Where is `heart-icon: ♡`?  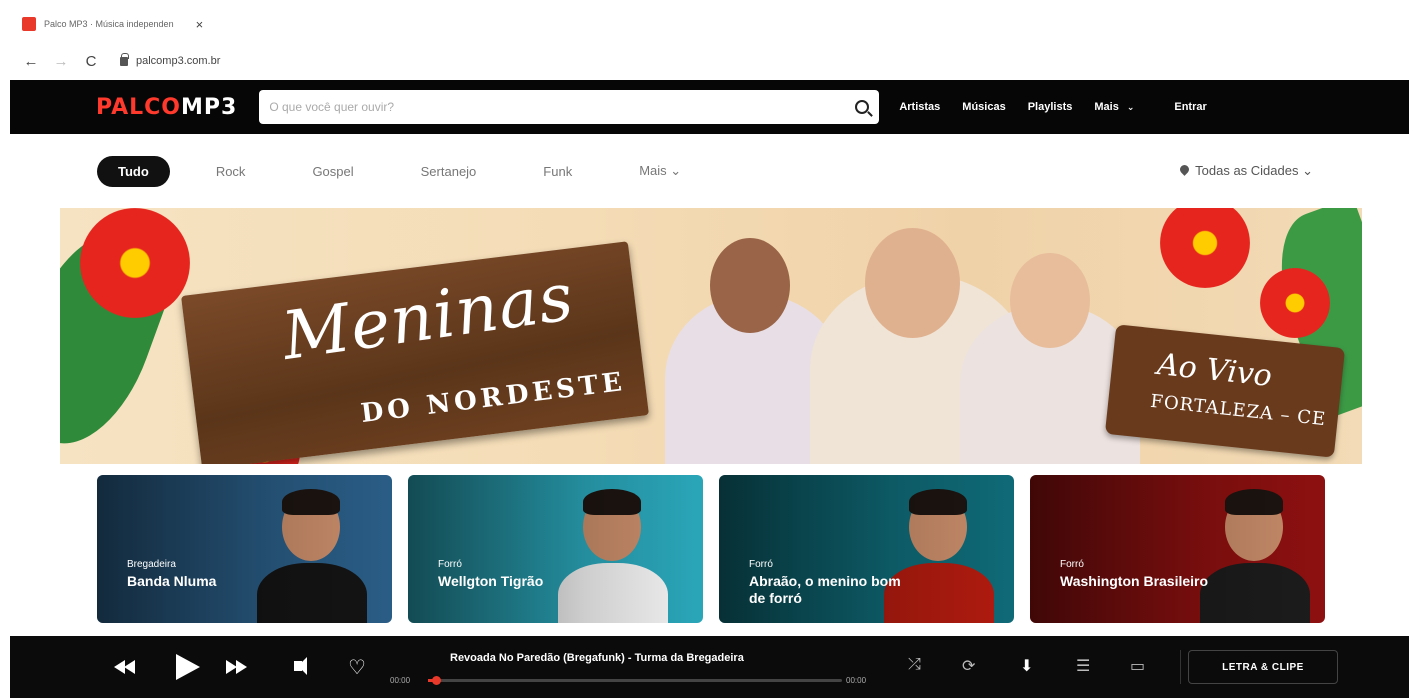 heart-icon: ♡ is located at coordinates (357, 667).